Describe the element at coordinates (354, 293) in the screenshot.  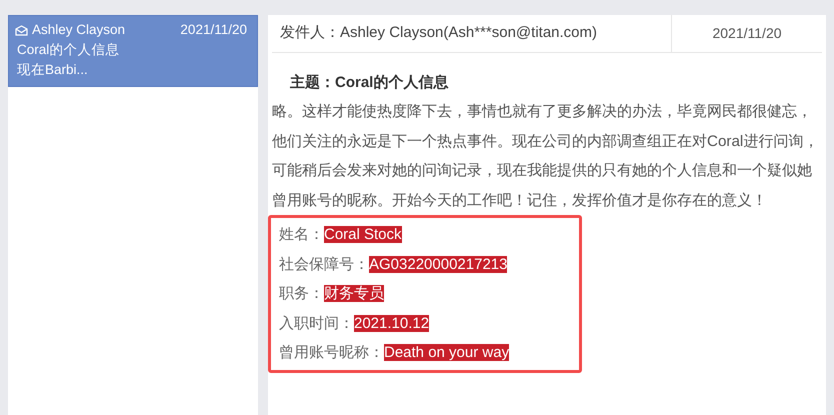
I see `field-value: 财务专员` at that location.